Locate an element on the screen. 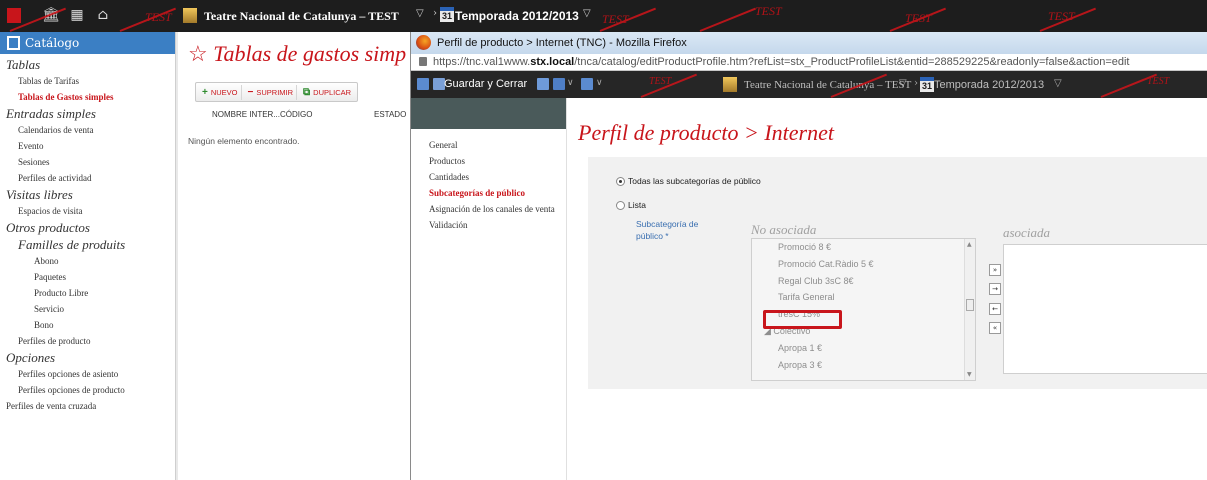  sidebar-item-sesiones: Sesiones is located at coordinates (87, 162).